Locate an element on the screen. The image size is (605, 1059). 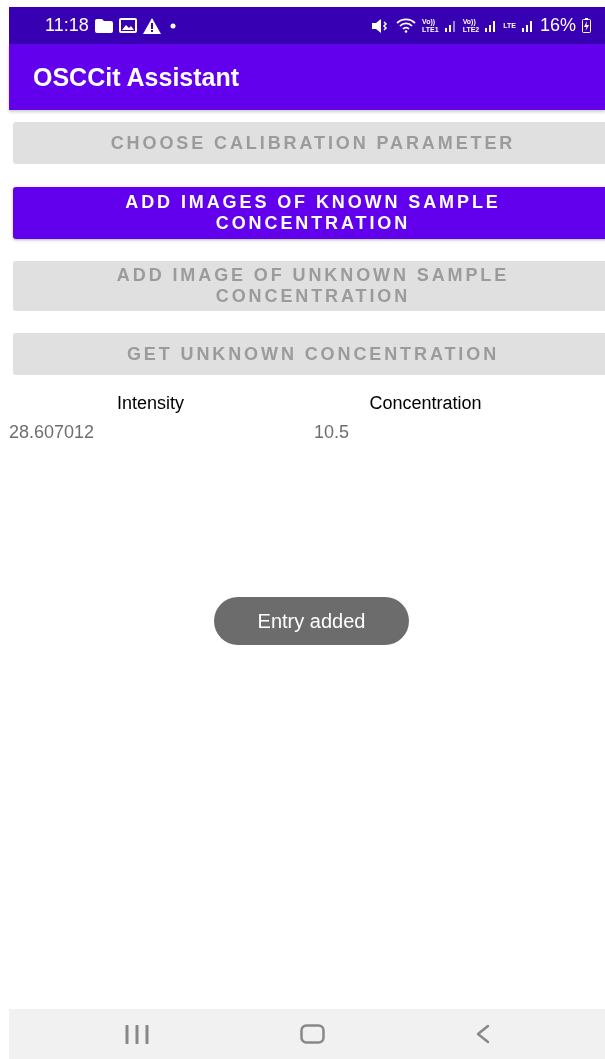
action-button: ADD IMAGES OF KNOWN SAMPLE CONCENTRATION is located at coordinates (309, 213).